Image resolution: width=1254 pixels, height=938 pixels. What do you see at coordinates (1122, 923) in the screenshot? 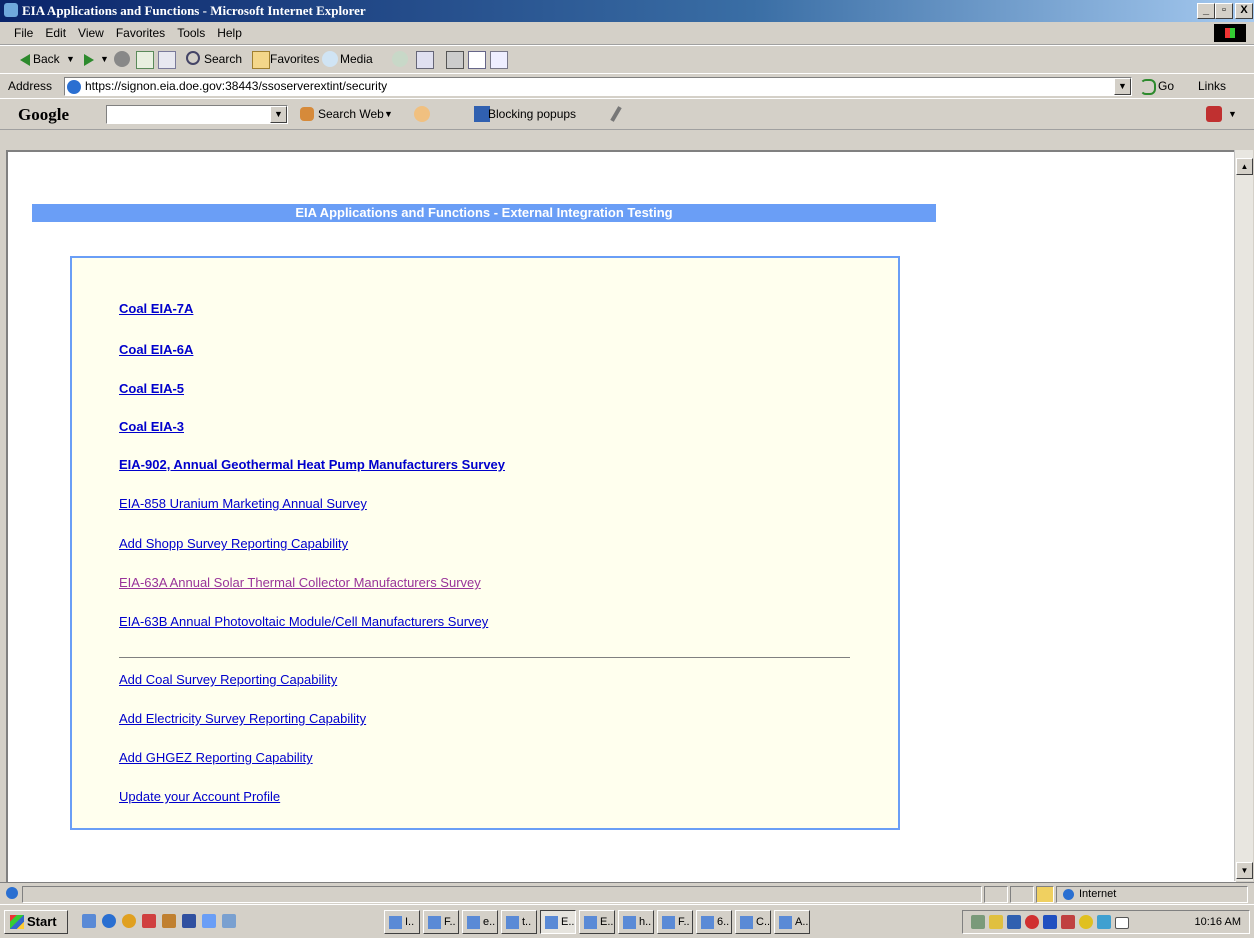
I see `mail-tray-icon` at bounding box center [1122, 923].